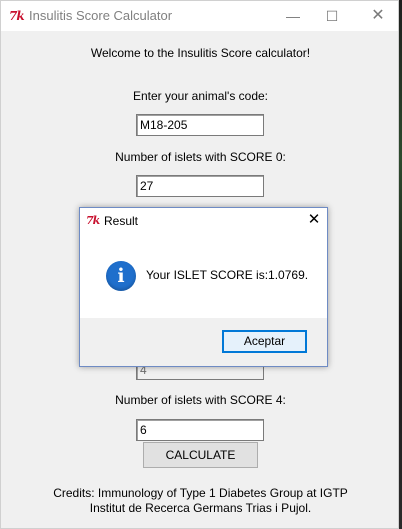 The height and width of the screenshot is (529, 402). I want to click on animal-code-label: Enter your animal's code:, so click(200, 96).